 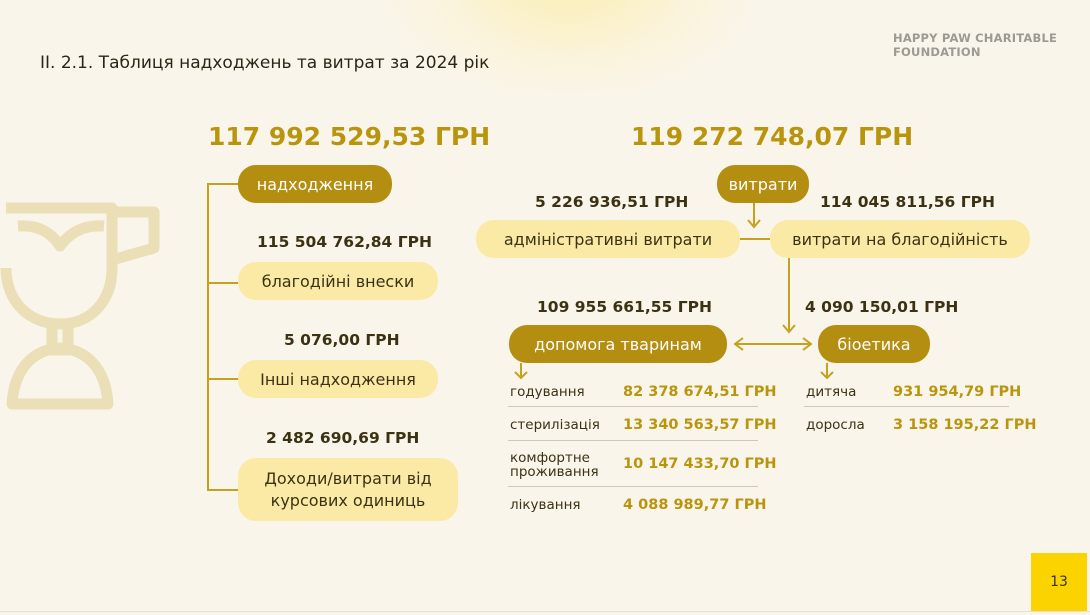 What do you see at coordinates (348, 478) in the screenshot?
I see `income-item-3-label-line1: Доходи/витрати від` at bounding box center [348, 478].